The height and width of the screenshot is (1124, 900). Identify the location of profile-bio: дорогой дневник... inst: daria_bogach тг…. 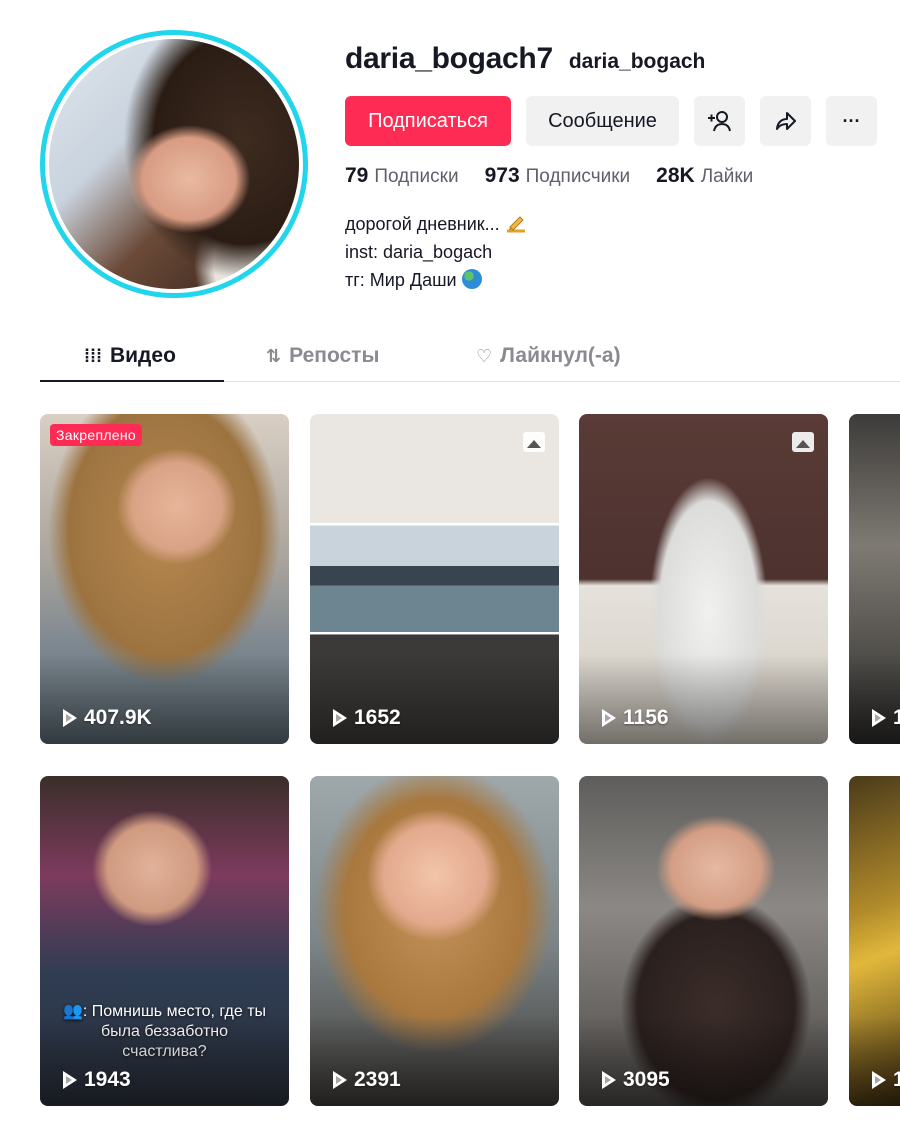
(437, 252).